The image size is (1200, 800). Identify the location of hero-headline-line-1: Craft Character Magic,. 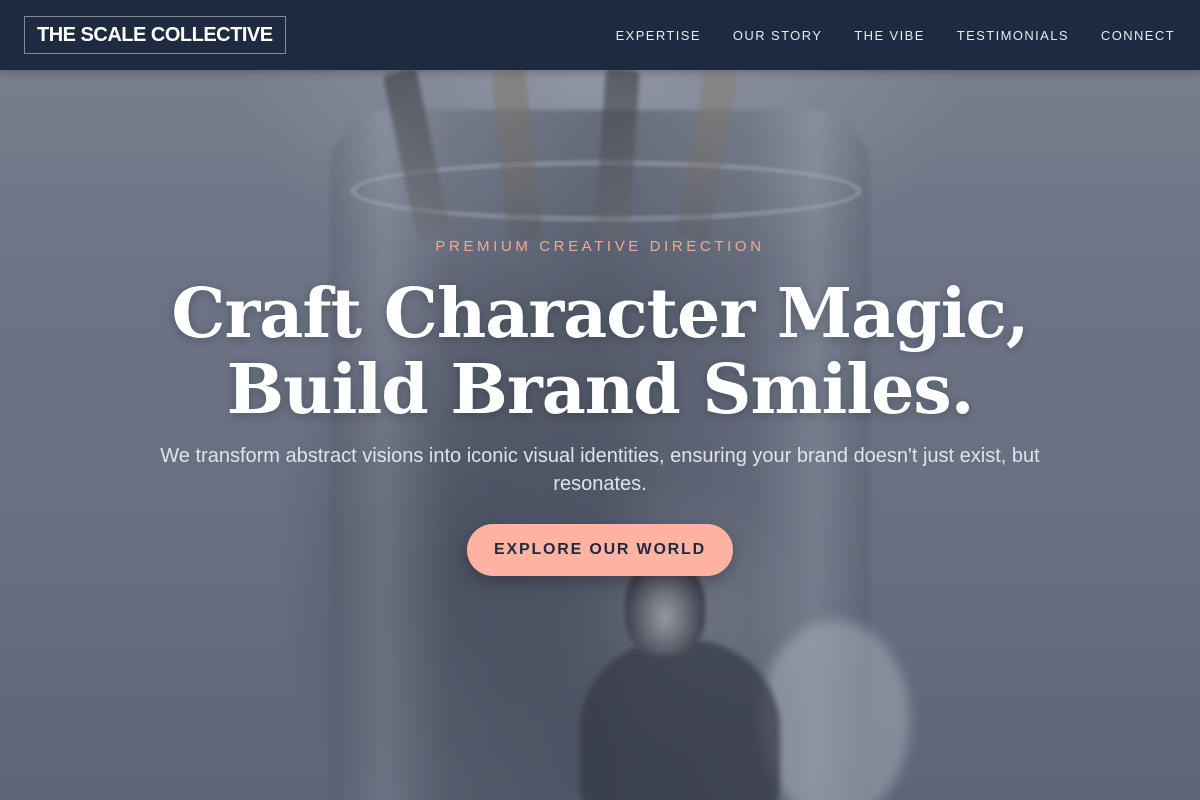
(600, 314).